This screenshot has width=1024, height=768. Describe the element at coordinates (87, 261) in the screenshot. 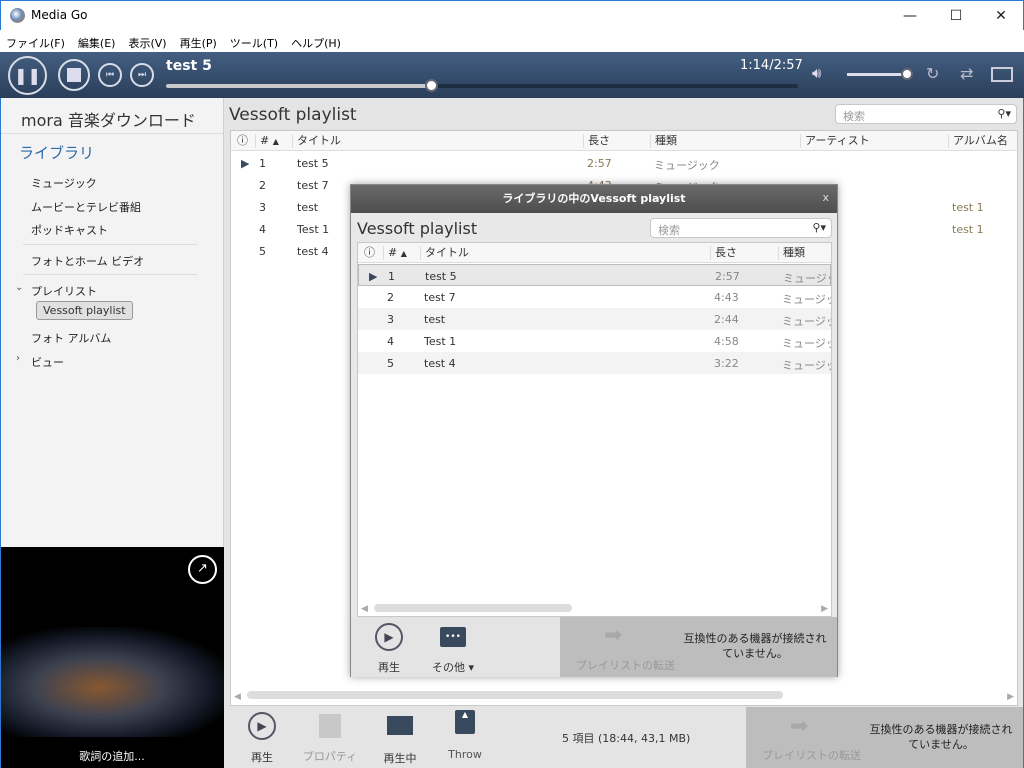

I see `sidebar-item-photos-videos: フォトとホーム ビデオ` at that location.